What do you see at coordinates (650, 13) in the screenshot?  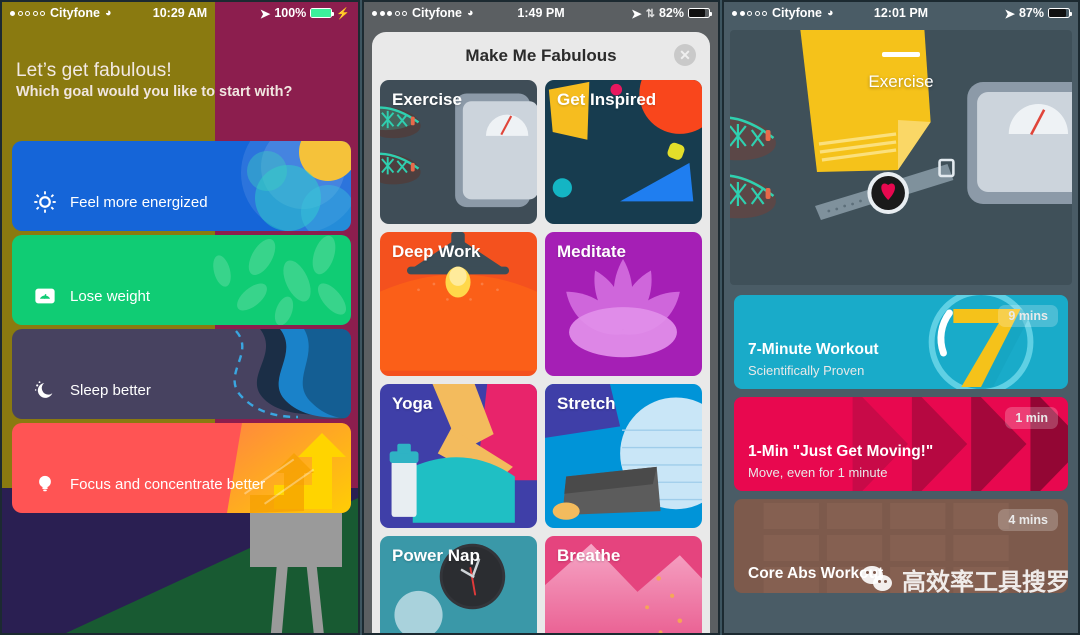 I see `bluetooth-icon: ⇅` at bounding box center [650, 13].